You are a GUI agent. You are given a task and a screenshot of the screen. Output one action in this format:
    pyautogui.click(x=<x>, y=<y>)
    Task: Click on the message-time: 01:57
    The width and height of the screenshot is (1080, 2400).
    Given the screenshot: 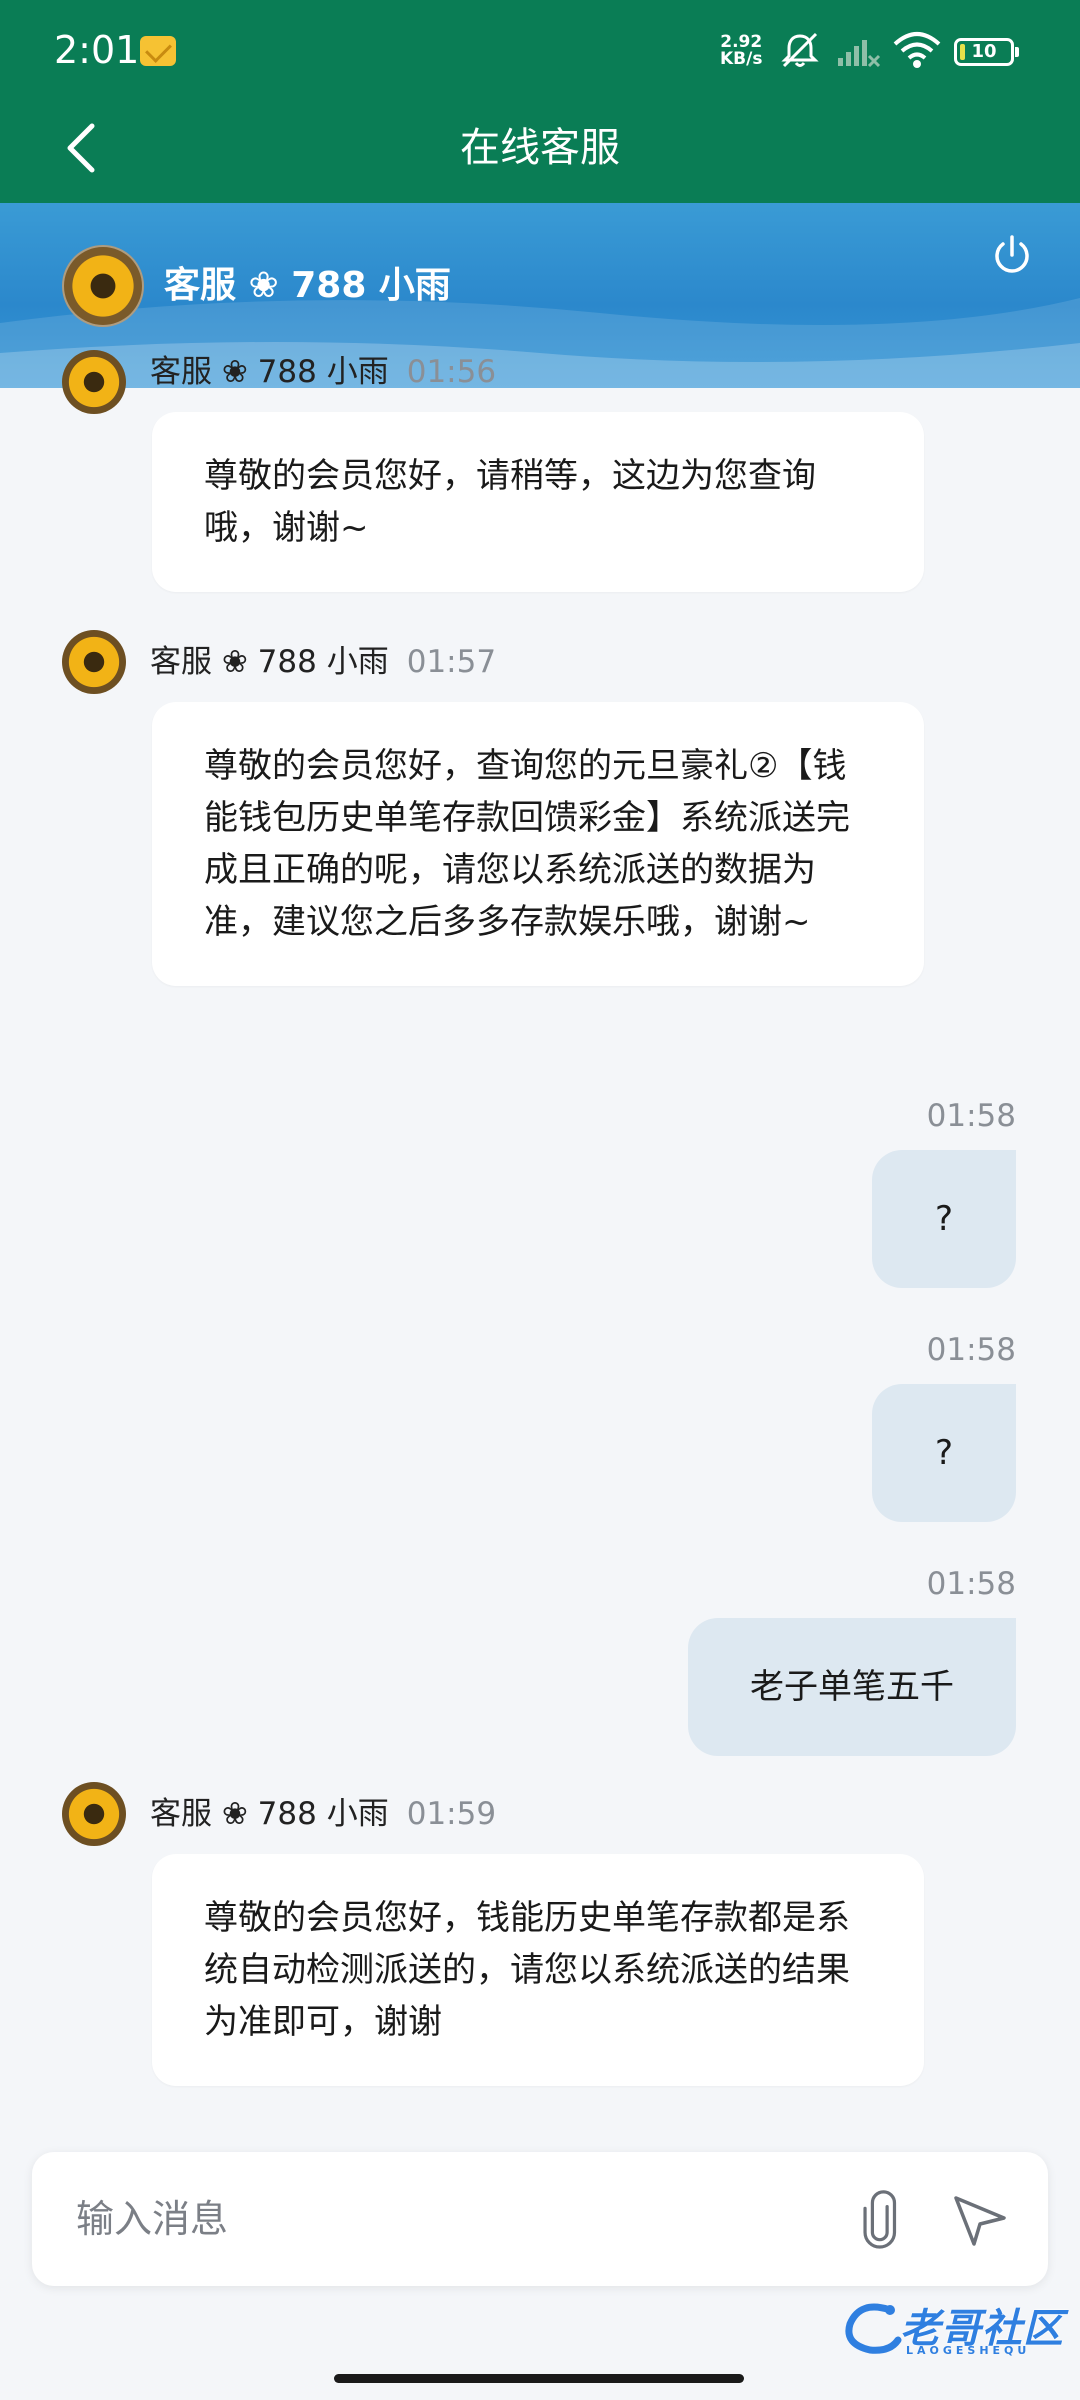 What is the action you would take?
    pyautogui.click(x=451, y=662)
    